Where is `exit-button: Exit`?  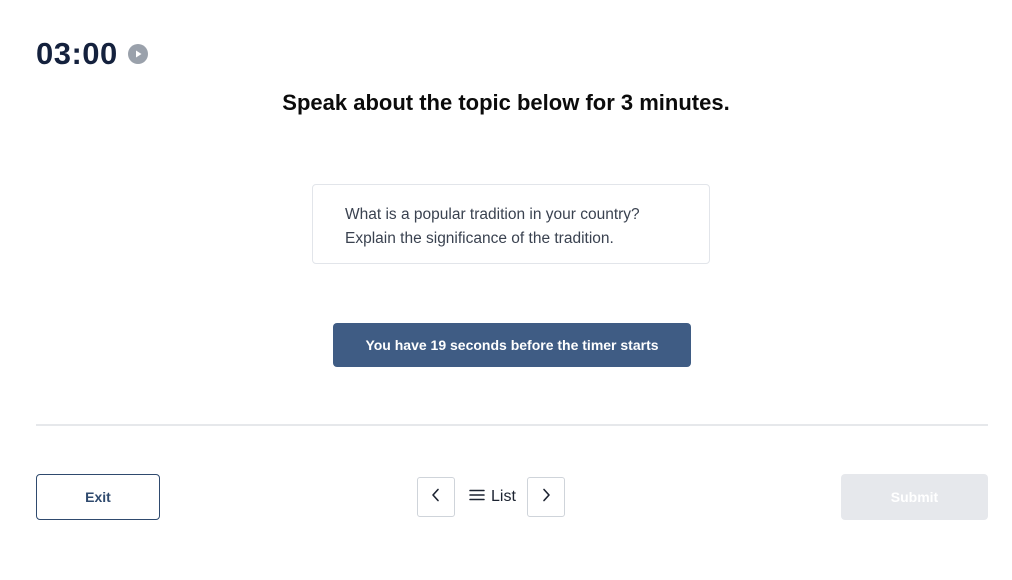 exit-button: Exit is located at coordinates (98, 497).